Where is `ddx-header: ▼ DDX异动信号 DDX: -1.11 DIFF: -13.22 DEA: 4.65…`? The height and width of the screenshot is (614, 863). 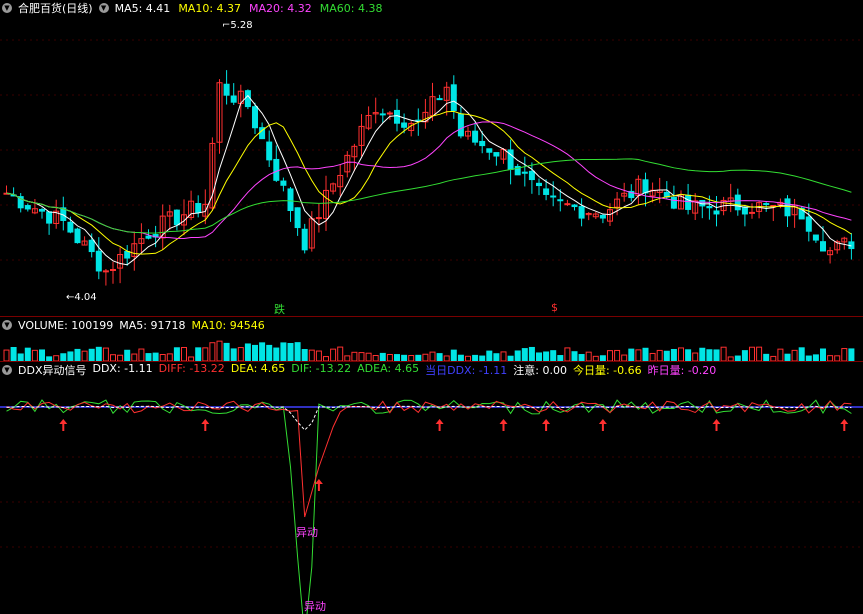
ddx-header: ▼ DDX异动信号 DDX: -1.11 DIFF: -13.22 DEA: 4.65… is located at coordinates (358, 370).